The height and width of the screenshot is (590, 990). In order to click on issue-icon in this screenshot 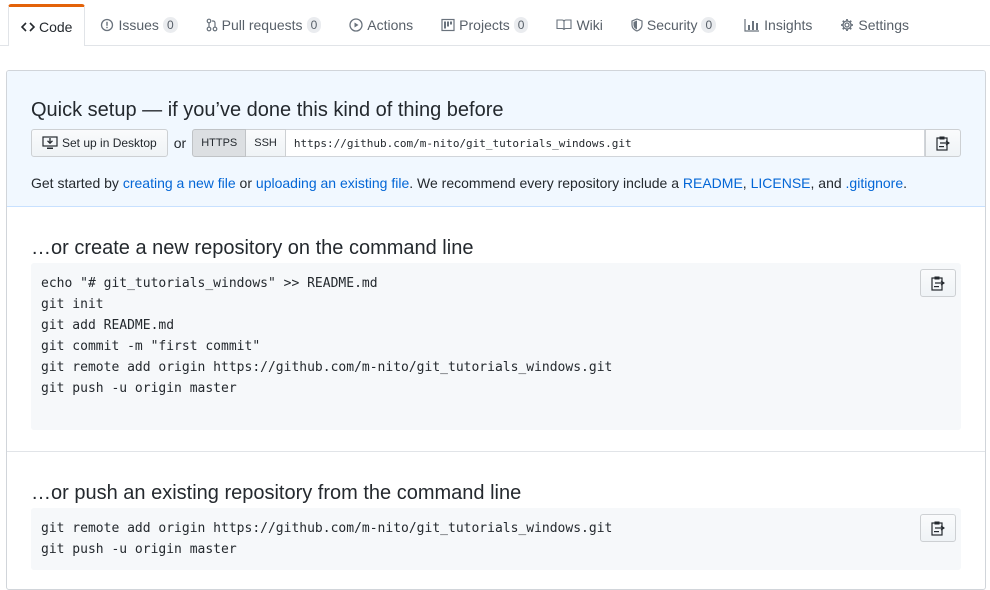, I will do `click(107, 25)`.